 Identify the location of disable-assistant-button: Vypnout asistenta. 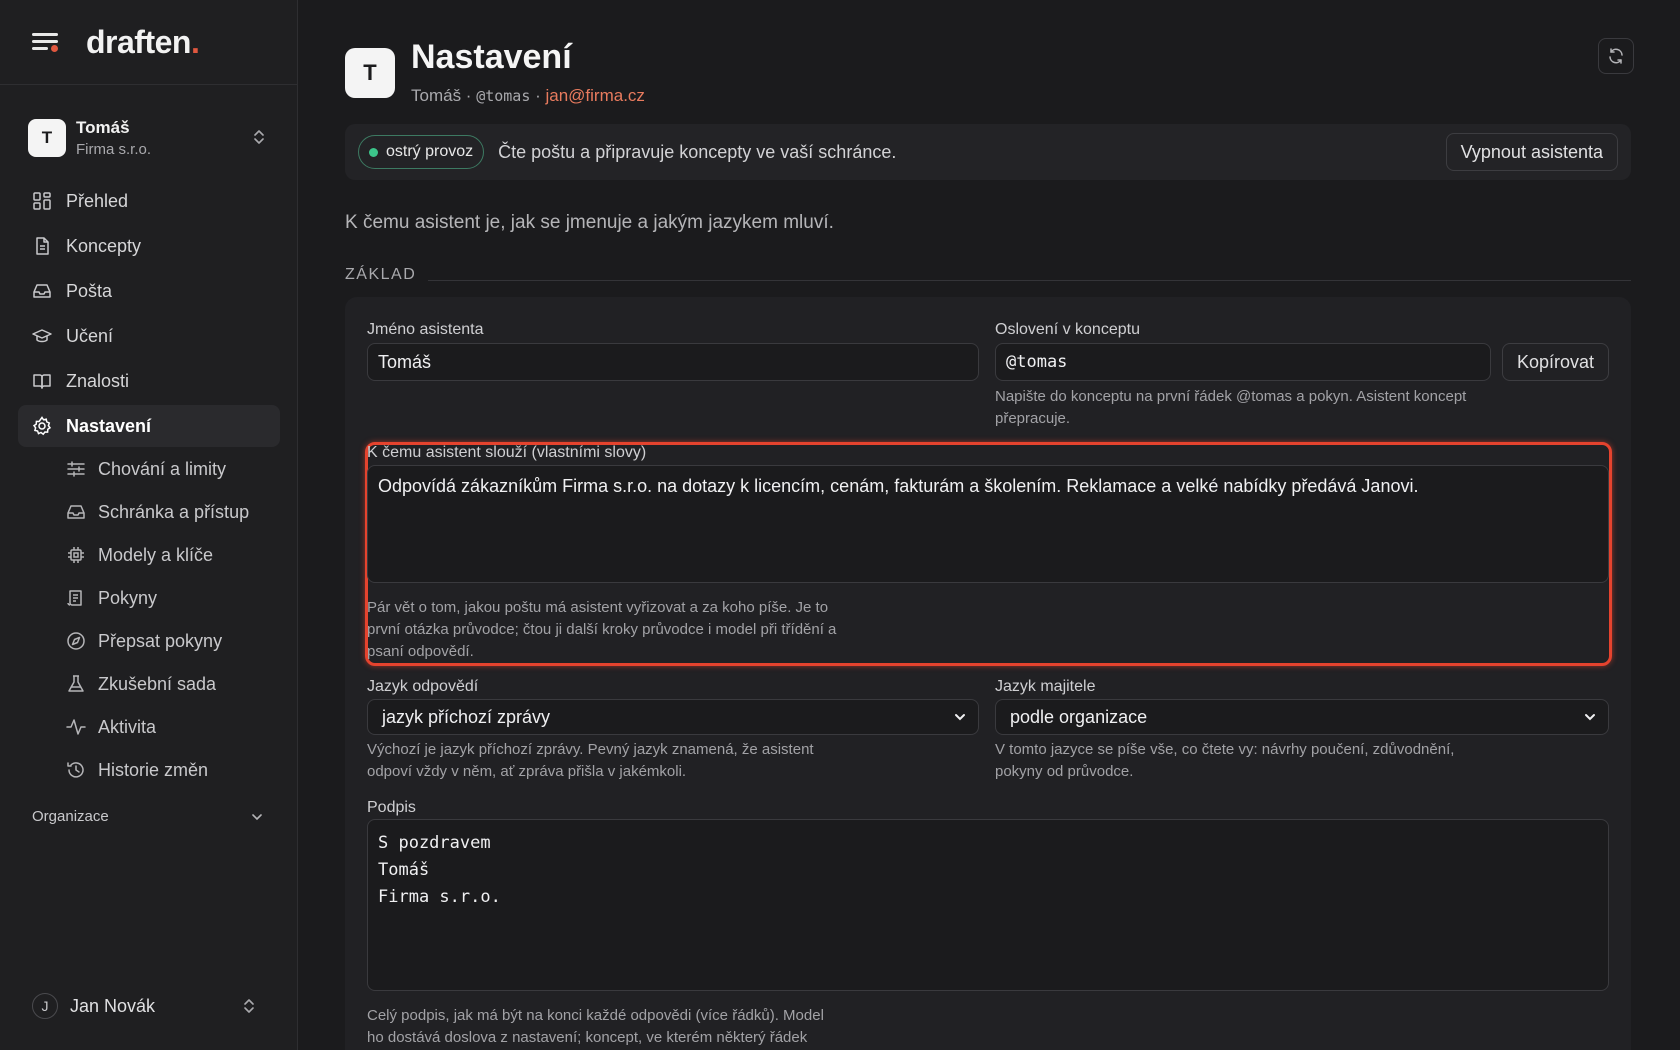
(1531, 152).